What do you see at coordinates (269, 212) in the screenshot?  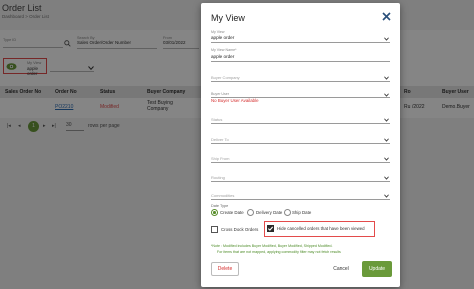 I see `radio-delivery-date-label: Delivery Date` at bounding box center [269, 212].